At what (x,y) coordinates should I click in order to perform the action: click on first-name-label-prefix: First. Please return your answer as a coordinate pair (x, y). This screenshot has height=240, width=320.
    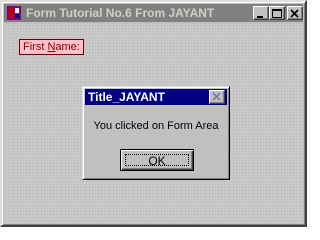
    Looking at the image, I should click on (35, 47).